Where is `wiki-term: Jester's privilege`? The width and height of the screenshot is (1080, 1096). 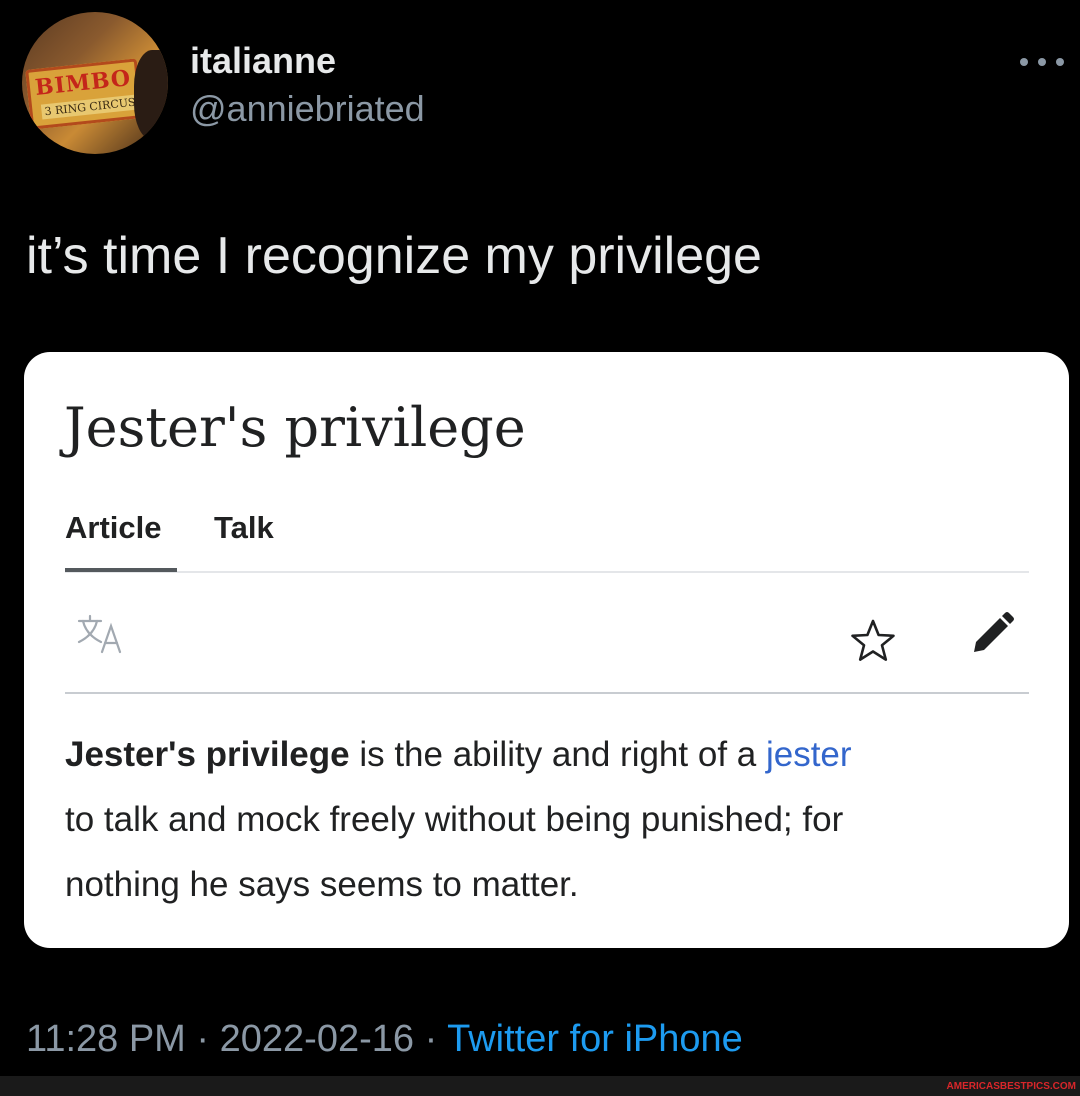 wiki-term: Jester's privilege is located at coordinates (207, 754).